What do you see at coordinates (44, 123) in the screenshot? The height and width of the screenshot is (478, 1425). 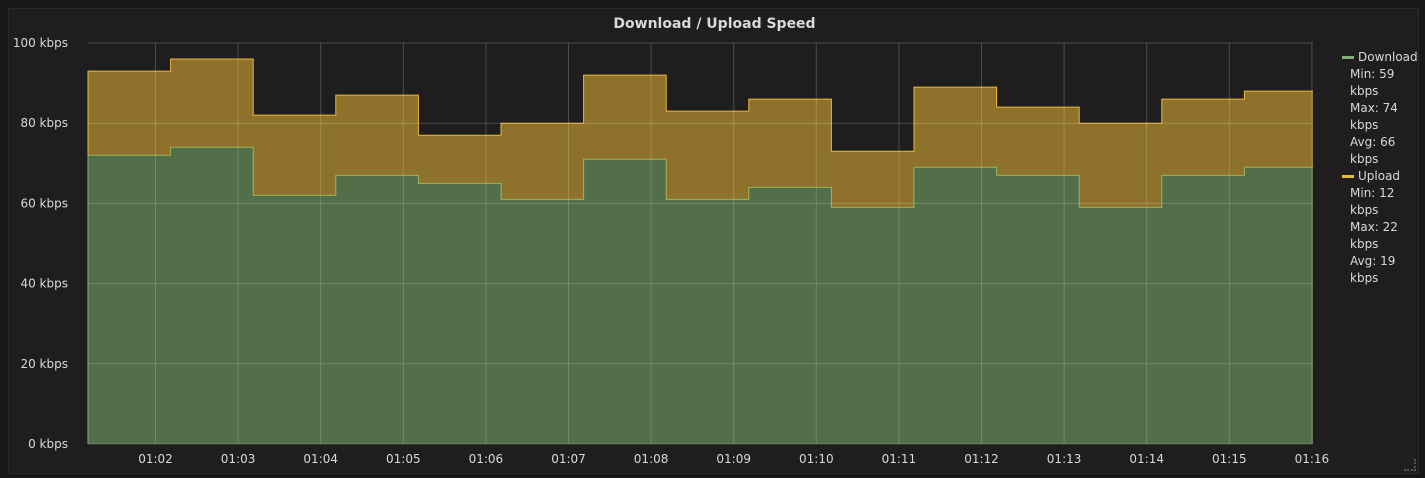 I see `y-tick-label: 80 kbps` at bounding box center [44, 123].